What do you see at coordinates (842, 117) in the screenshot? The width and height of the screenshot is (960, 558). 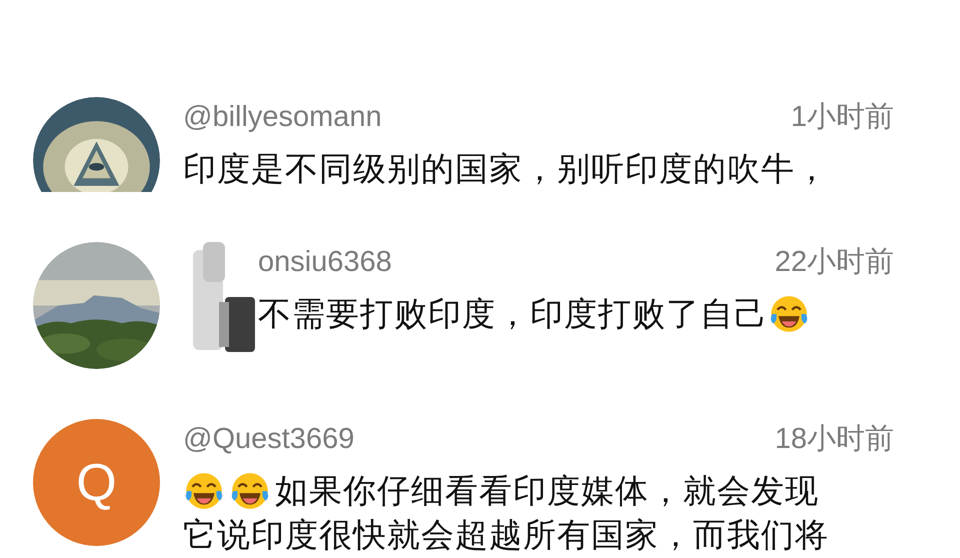 I see `timestamp: 1小时前` at bounding box center [842, 117].